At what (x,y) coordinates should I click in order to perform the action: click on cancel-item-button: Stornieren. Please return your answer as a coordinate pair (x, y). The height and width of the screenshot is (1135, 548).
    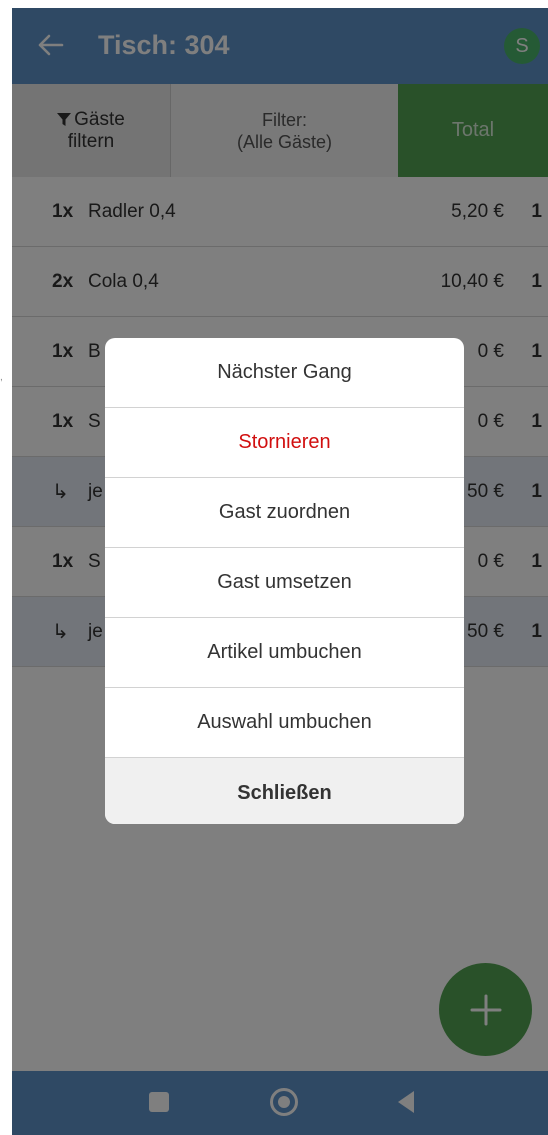
    Looking at the image, I should click on (284, 443).